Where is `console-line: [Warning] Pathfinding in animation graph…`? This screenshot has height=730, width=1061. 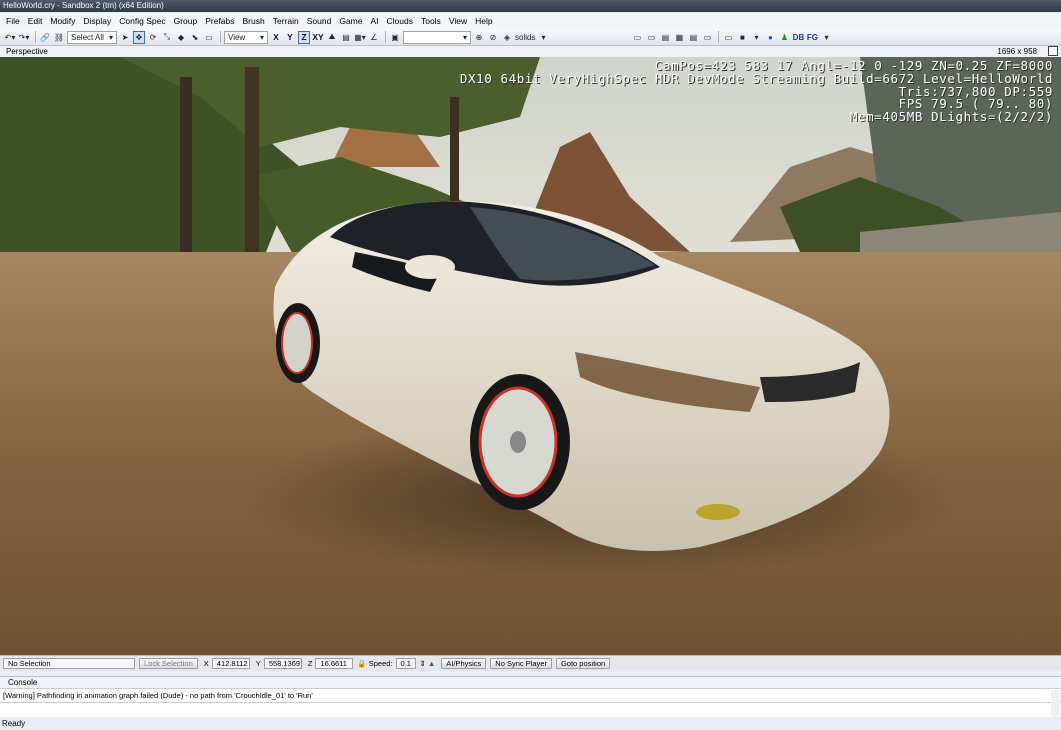 console-line: [Warning] Pathfinding in animation graph… is located at coordinates (530, 696).